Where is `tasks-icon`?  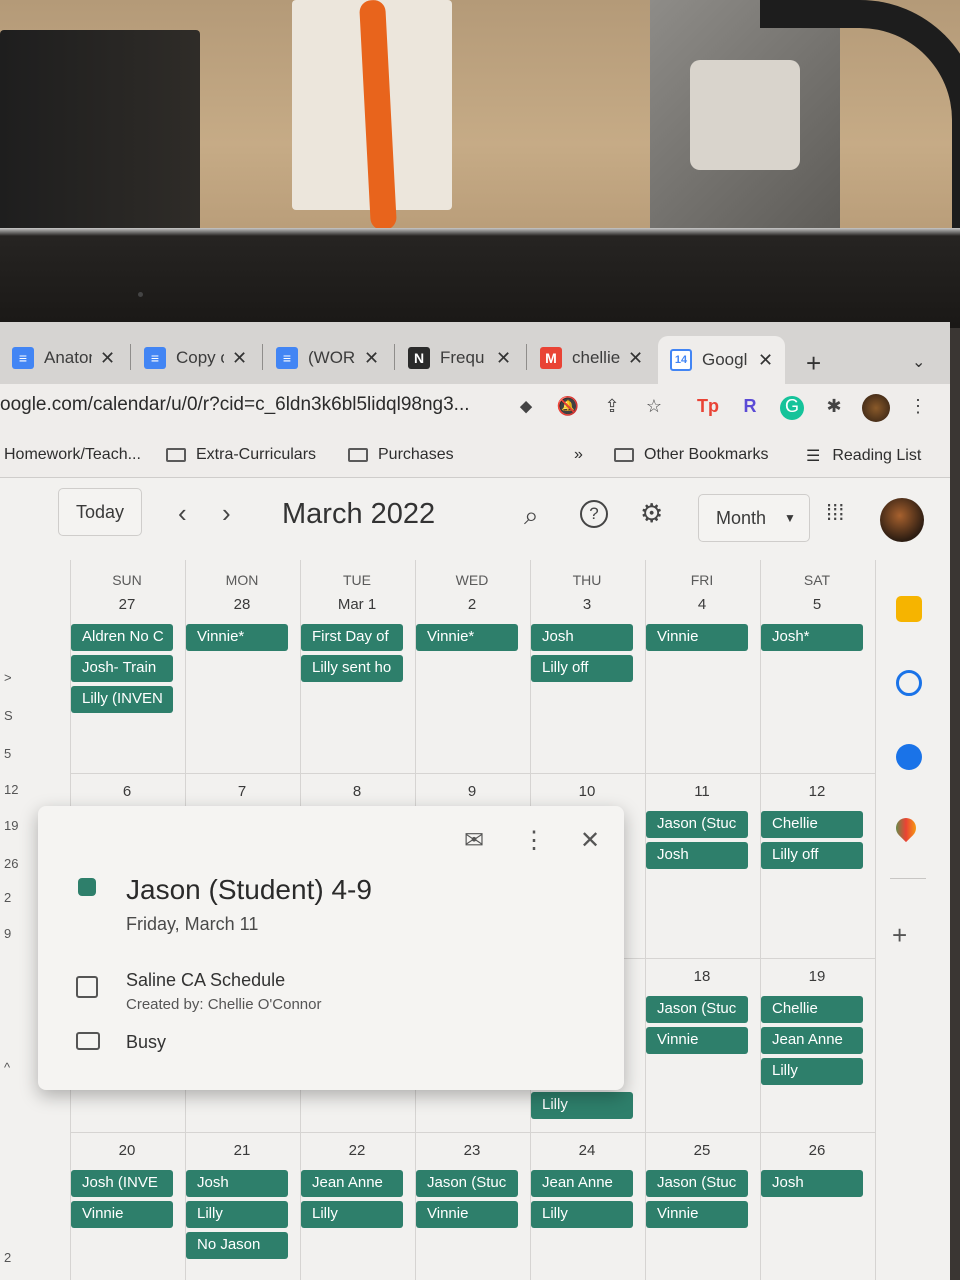
tasks-icon is located at coordinates (909, 683).